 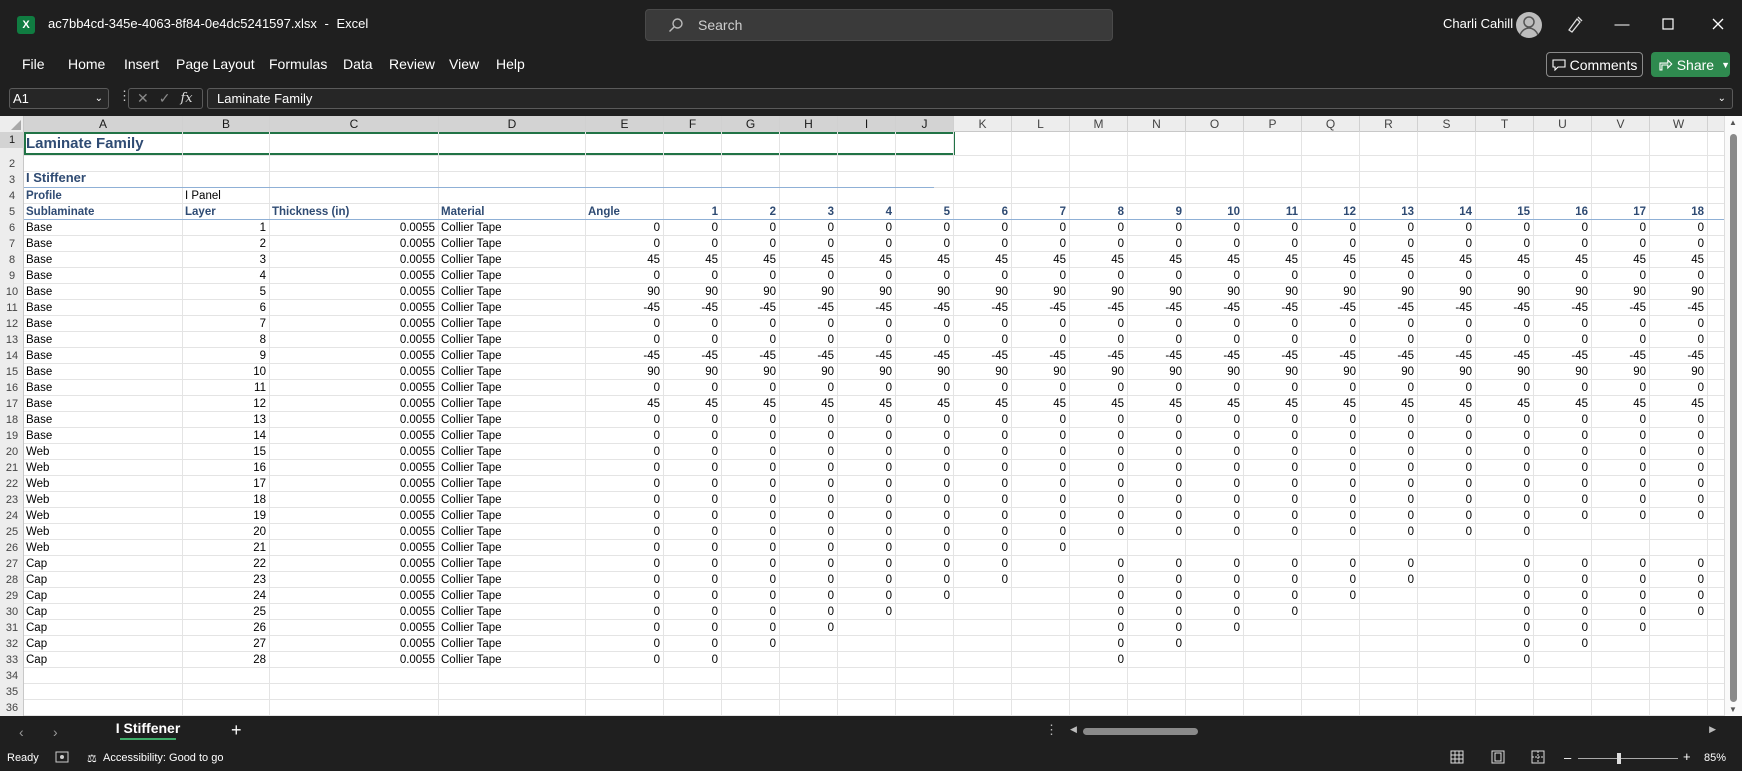 What do you see at coordinates (226, 420) in the screenshot?
I see `table-cell-layer: 13` at bounding box center [226, 420].